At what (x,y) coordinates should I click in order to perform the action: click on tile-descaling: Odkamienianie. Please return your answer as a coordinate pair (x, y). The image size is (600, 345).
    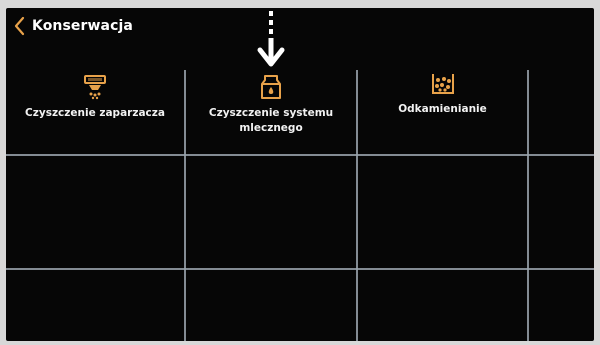
    Looking at the image, I should click on (442, 112).